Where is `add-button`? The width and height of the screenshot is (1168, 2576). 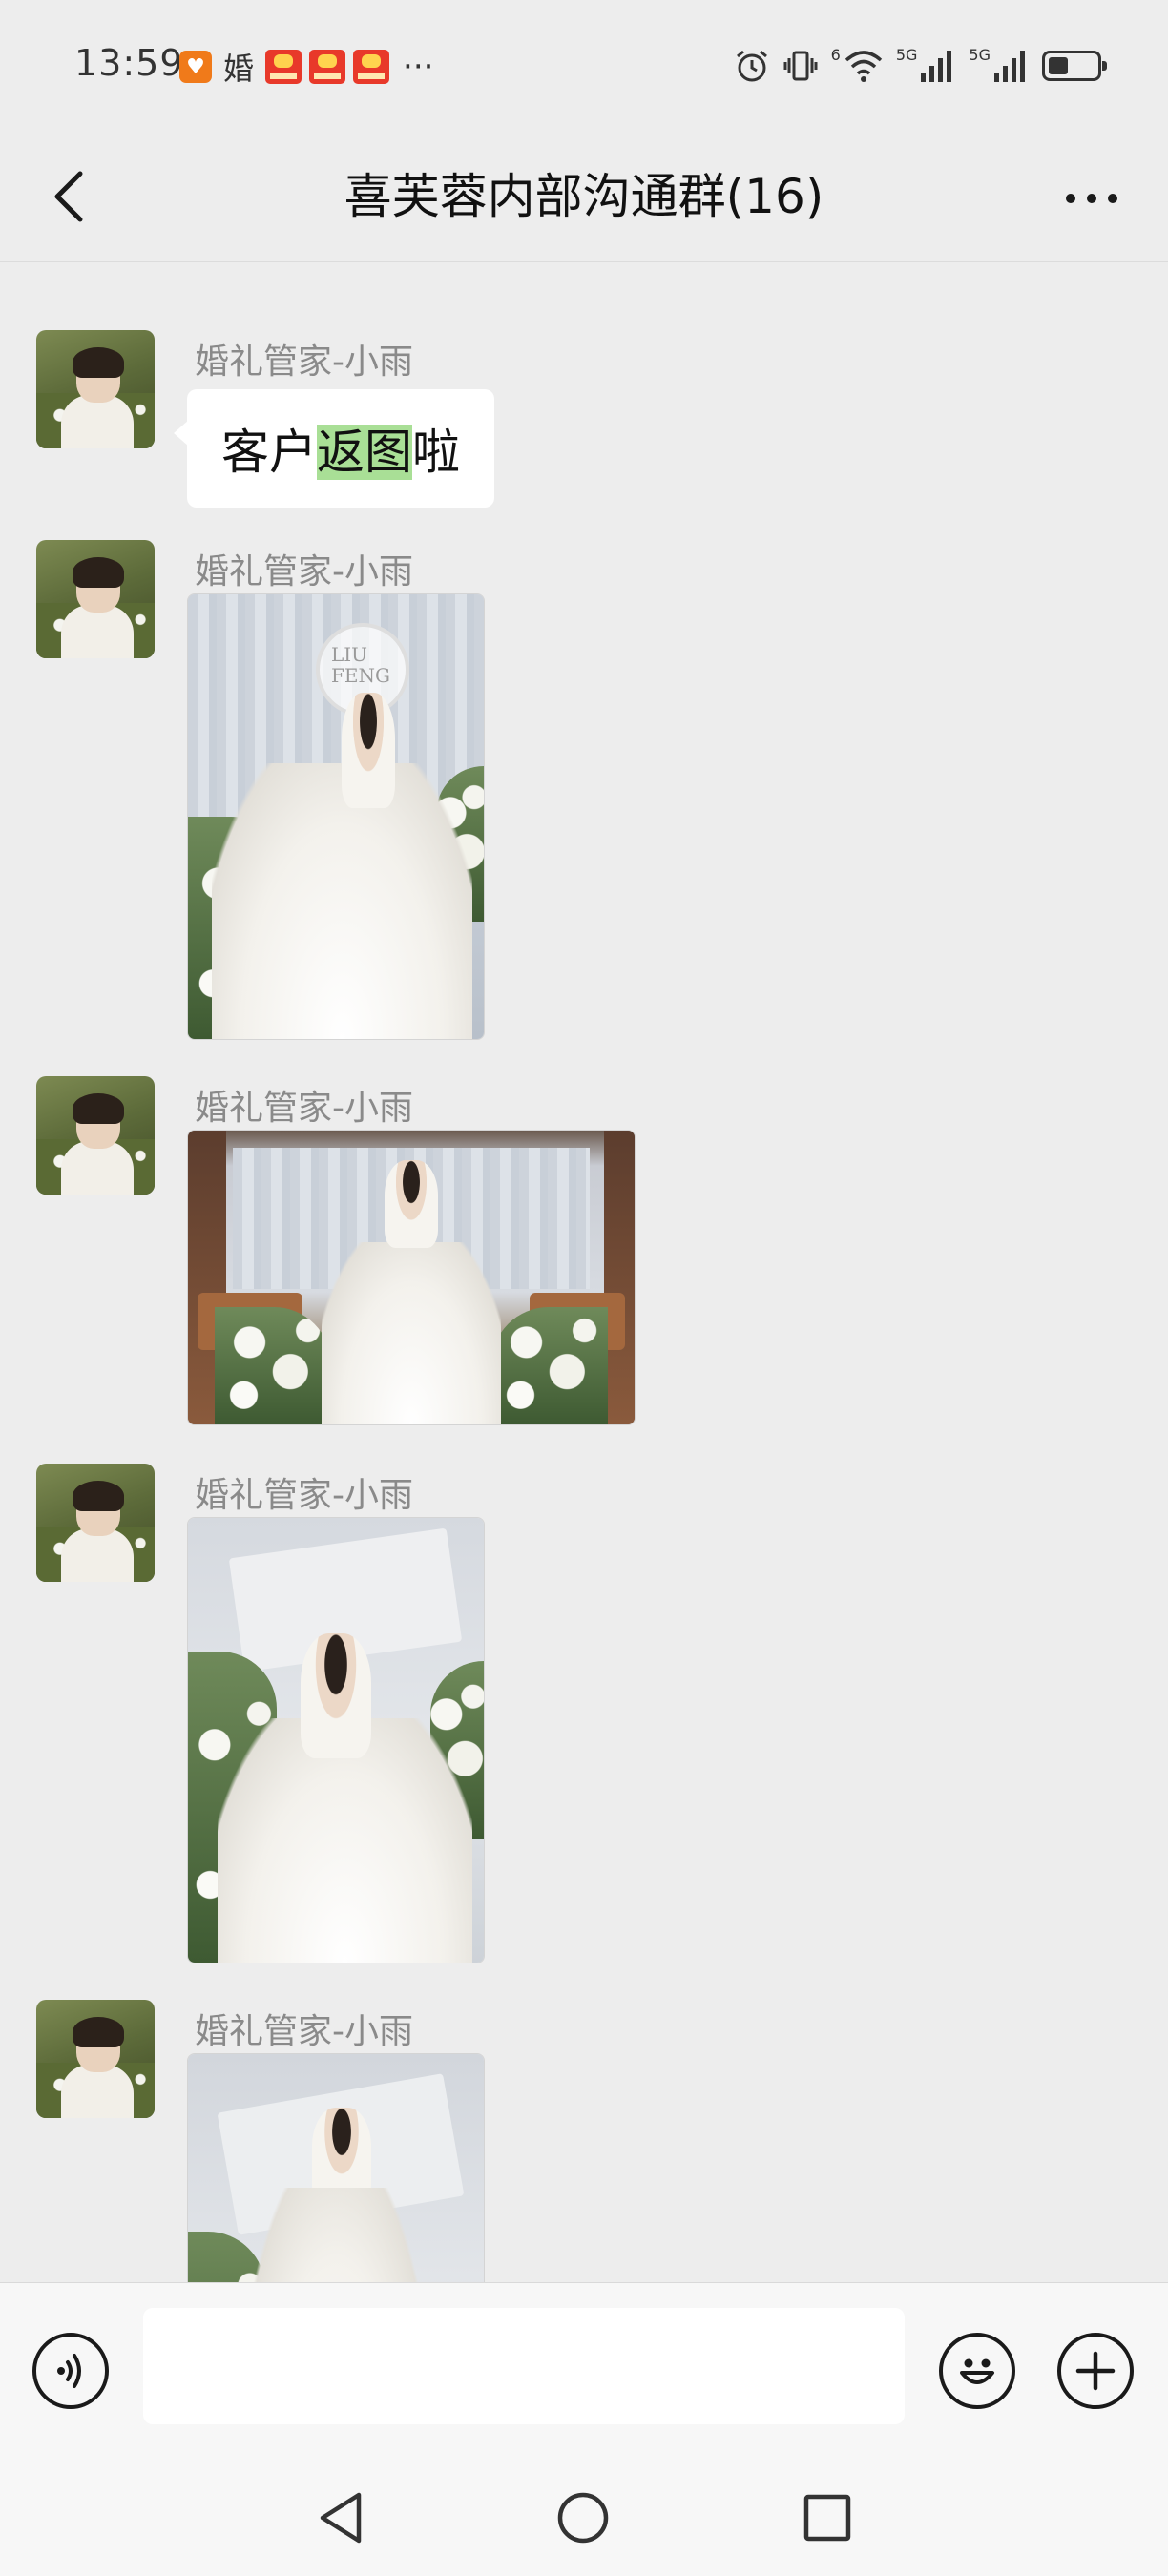 add-button is located at coordinates (1095, 2371).